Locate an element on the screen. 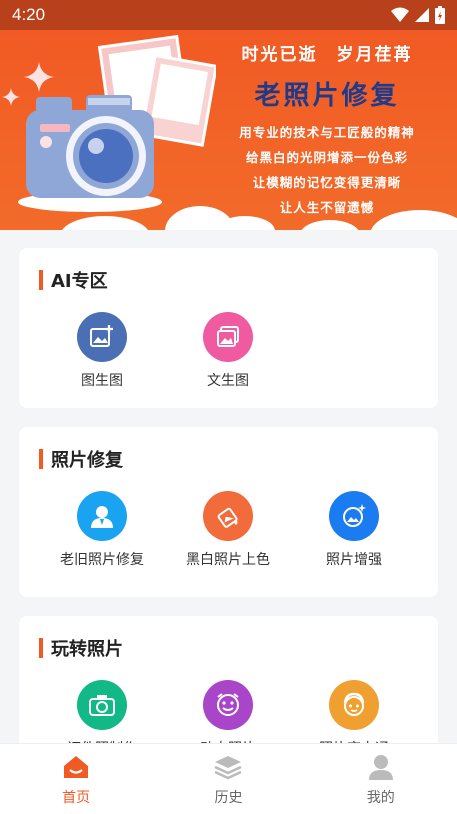 The height and width of the screenshot is (814, 457). nav-label: 我的 is located at coordinates (380, 798).